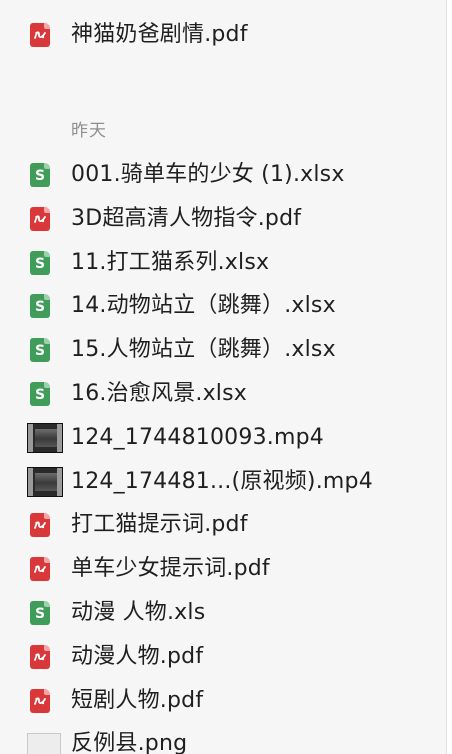  Describe the element at coordinates (159, 525) in the screenshot. I see `file-name: 打工猫提示词.pdf` at that location.